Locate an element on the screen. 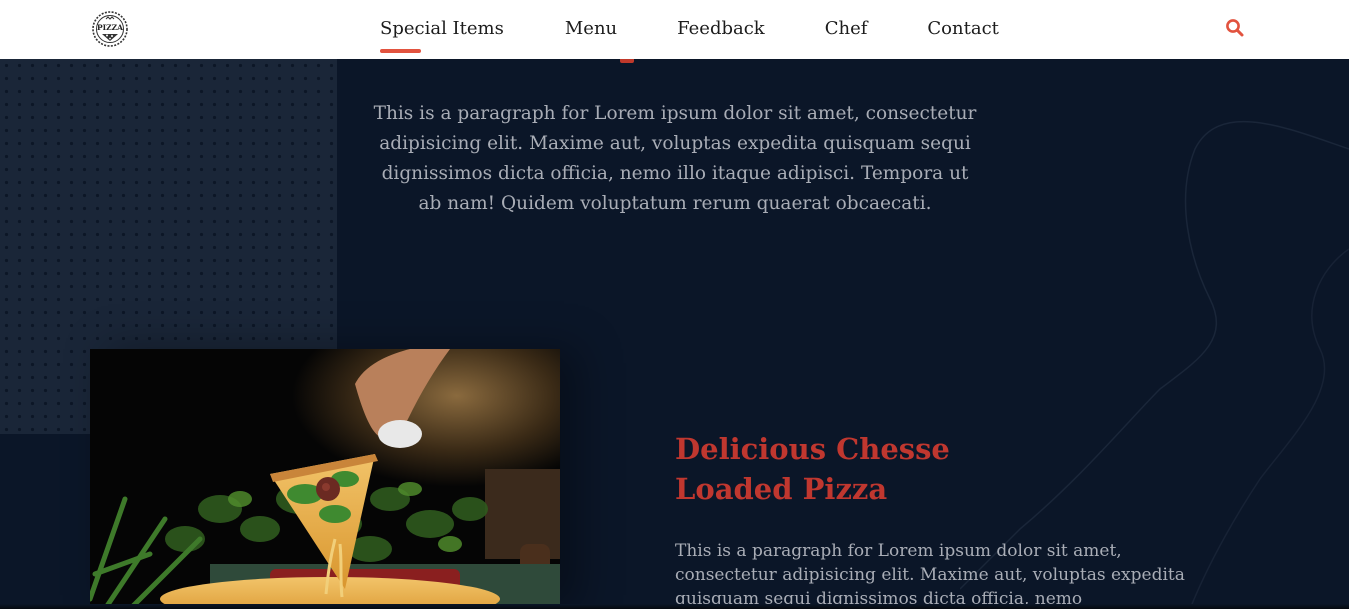 This screenshot has width=1349, height=609. nav-link-label: Feedback is located at coordinates (721, 28).